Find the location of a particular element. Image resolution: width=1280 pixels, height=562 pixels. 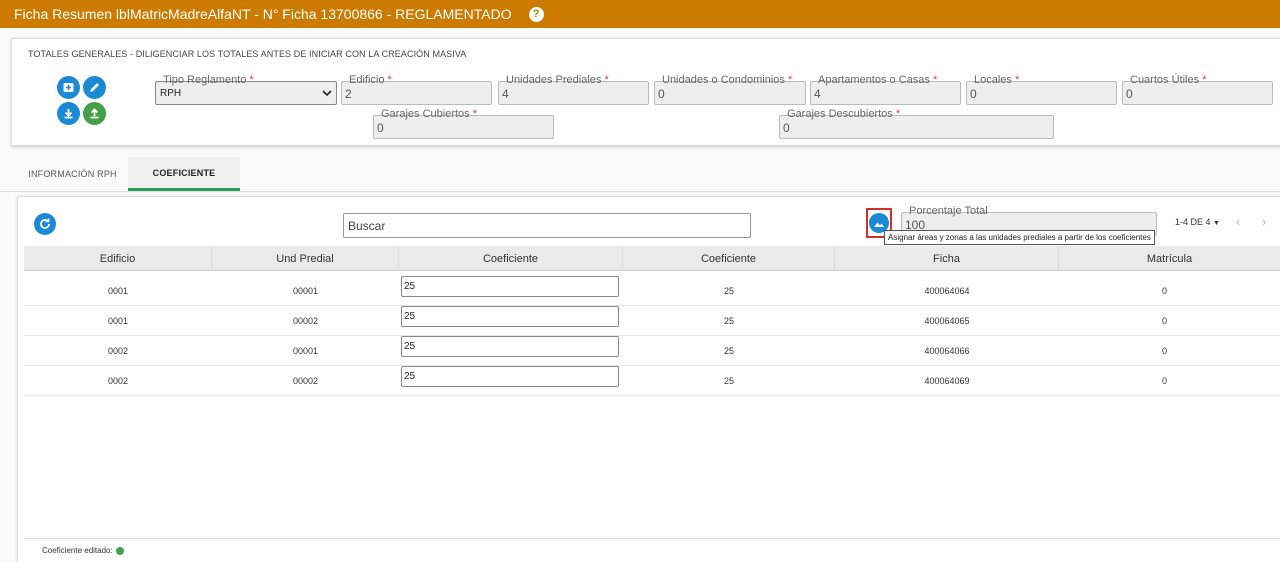

tipo-reglamento-label: Tipo Reglamento * is located at coordinates (208, 80).